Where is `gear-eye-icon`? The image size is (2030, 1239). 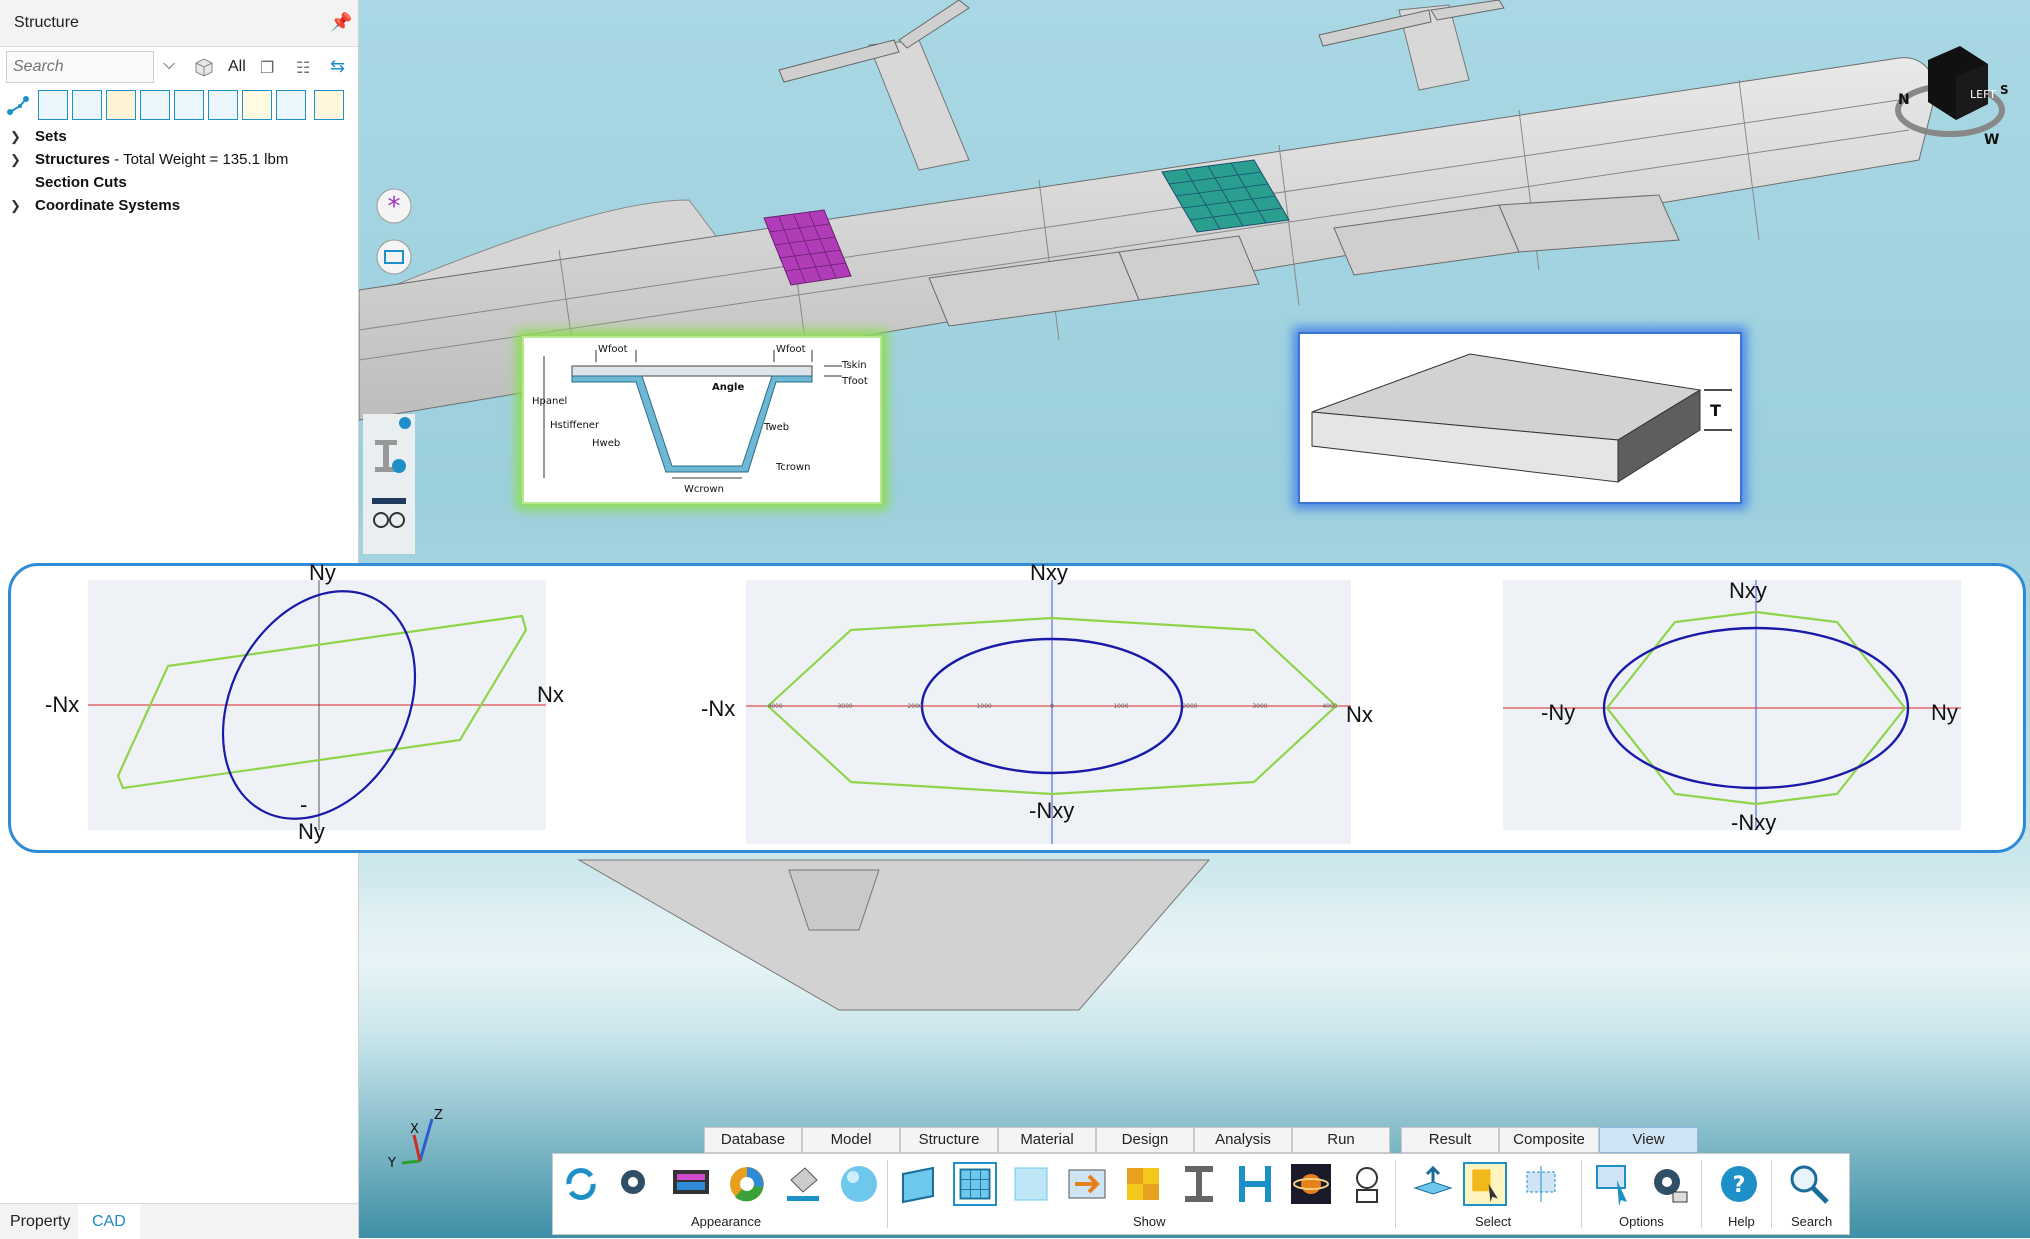 gear-eye-icon is located at coordinates (635, 1184).